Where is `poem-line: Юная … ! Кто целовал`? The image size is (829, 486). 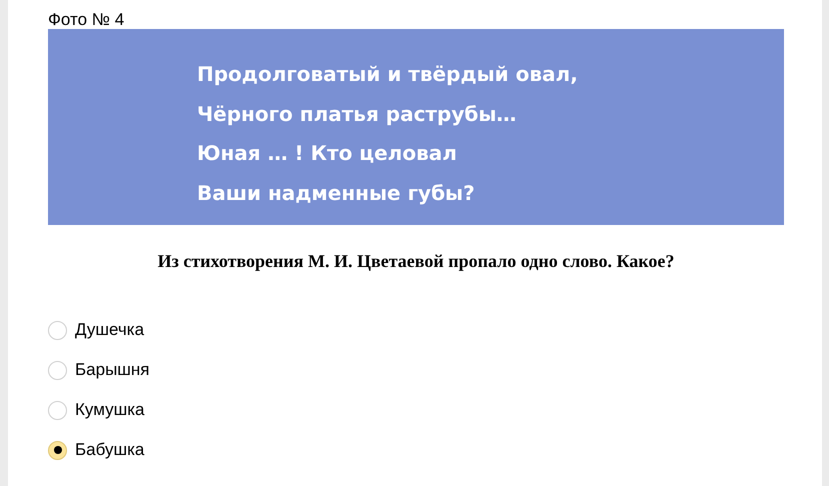
poem-line: Юная … ! Кто целовал is located at coordinates (327, 153).